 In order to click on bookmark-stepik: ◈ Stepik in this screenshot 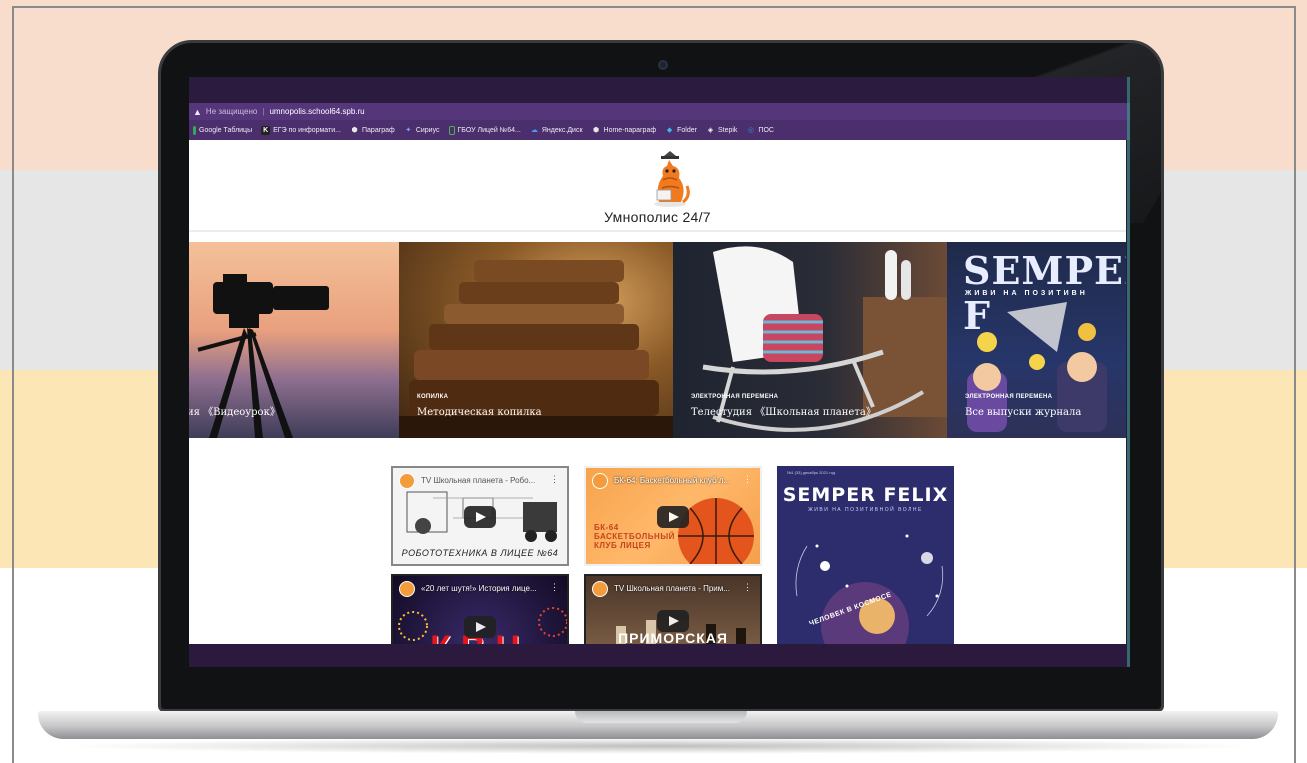, I will do `click(722, 130)`.